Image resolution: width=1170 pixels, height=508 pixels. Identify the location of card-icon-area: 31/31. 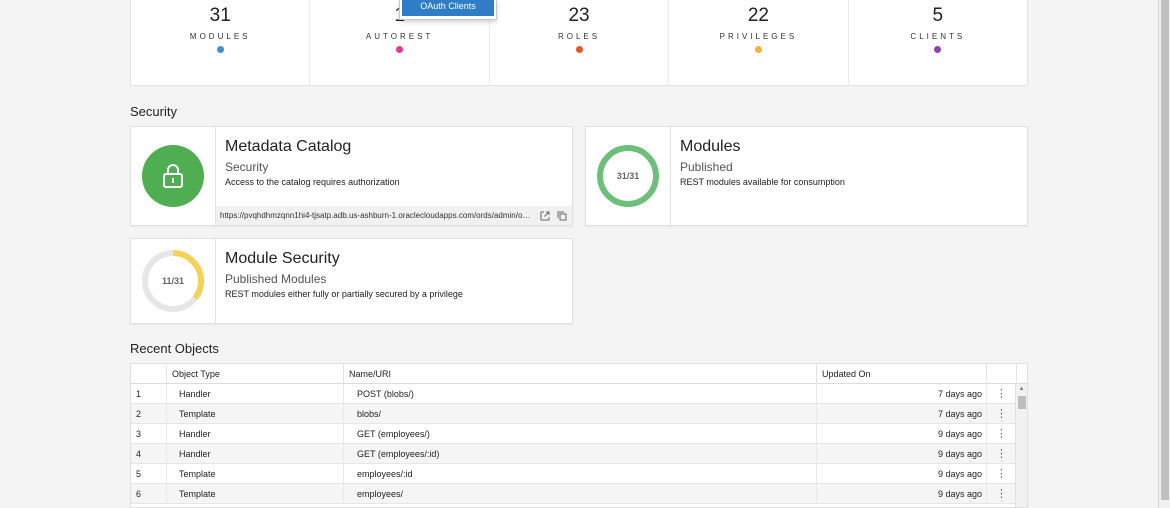
(628, 176).